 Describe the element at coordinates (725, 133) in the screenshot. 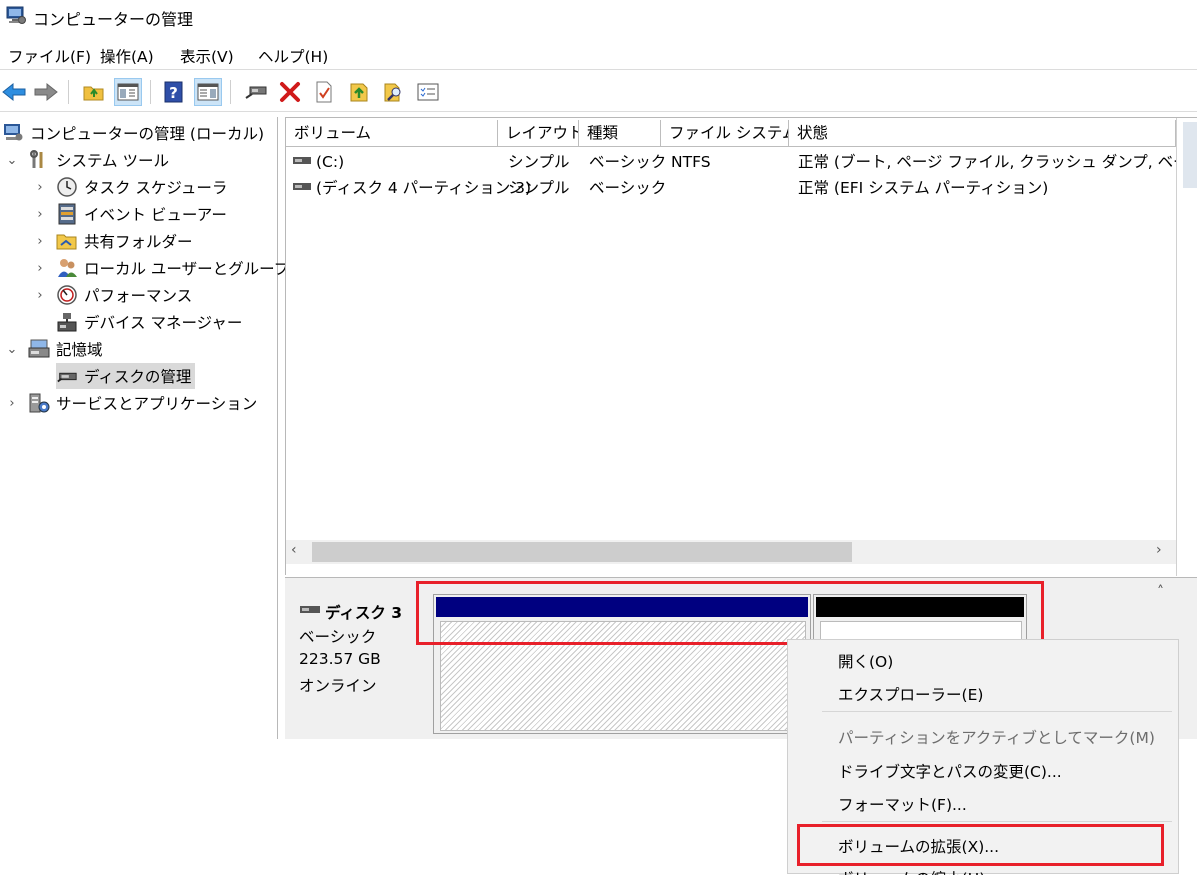

I see `column-header-filesystem: ファイル システム` at that location.